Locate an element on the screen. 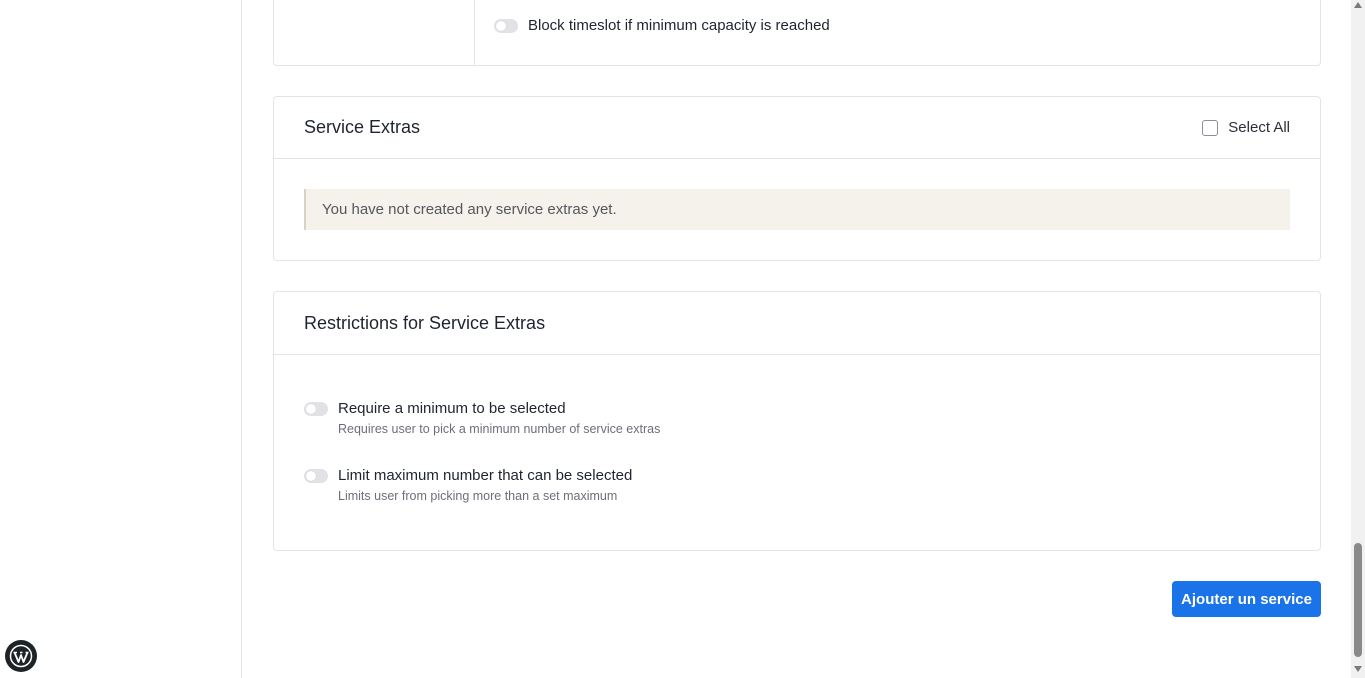 This screenshot has height=678, width=1365. restrictions-title: Restrictions for Service Extras is located at coordinates (425, 322).